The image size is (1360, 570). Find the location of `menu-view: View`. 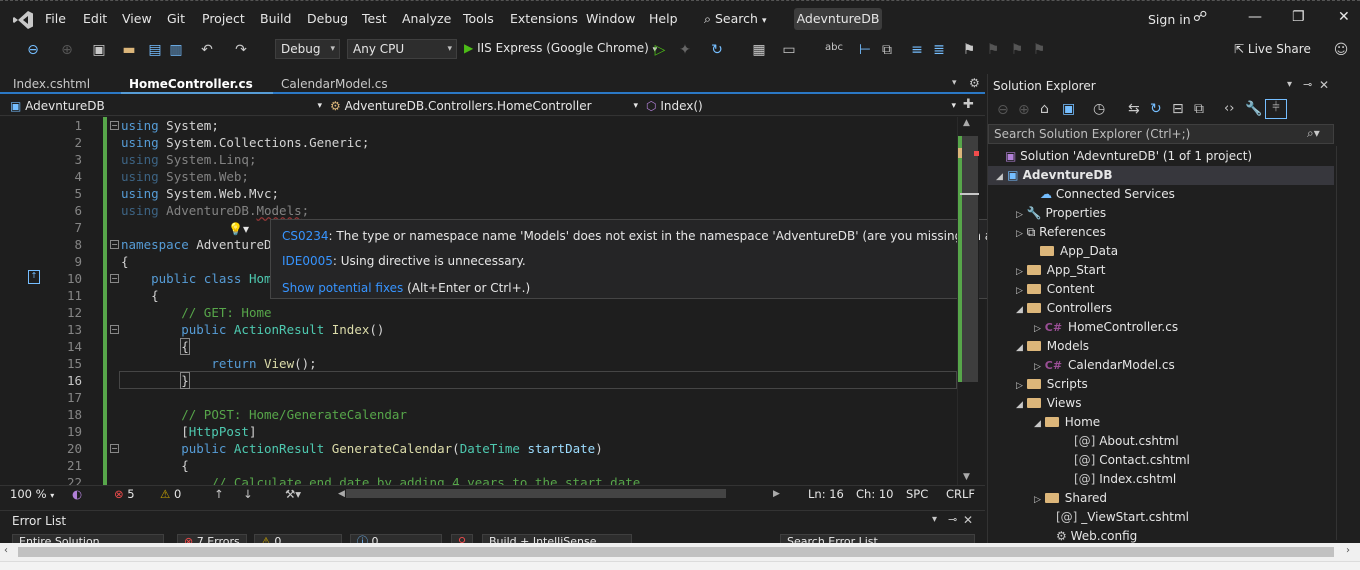

menu-view: View is located at coordinates (137, 18).